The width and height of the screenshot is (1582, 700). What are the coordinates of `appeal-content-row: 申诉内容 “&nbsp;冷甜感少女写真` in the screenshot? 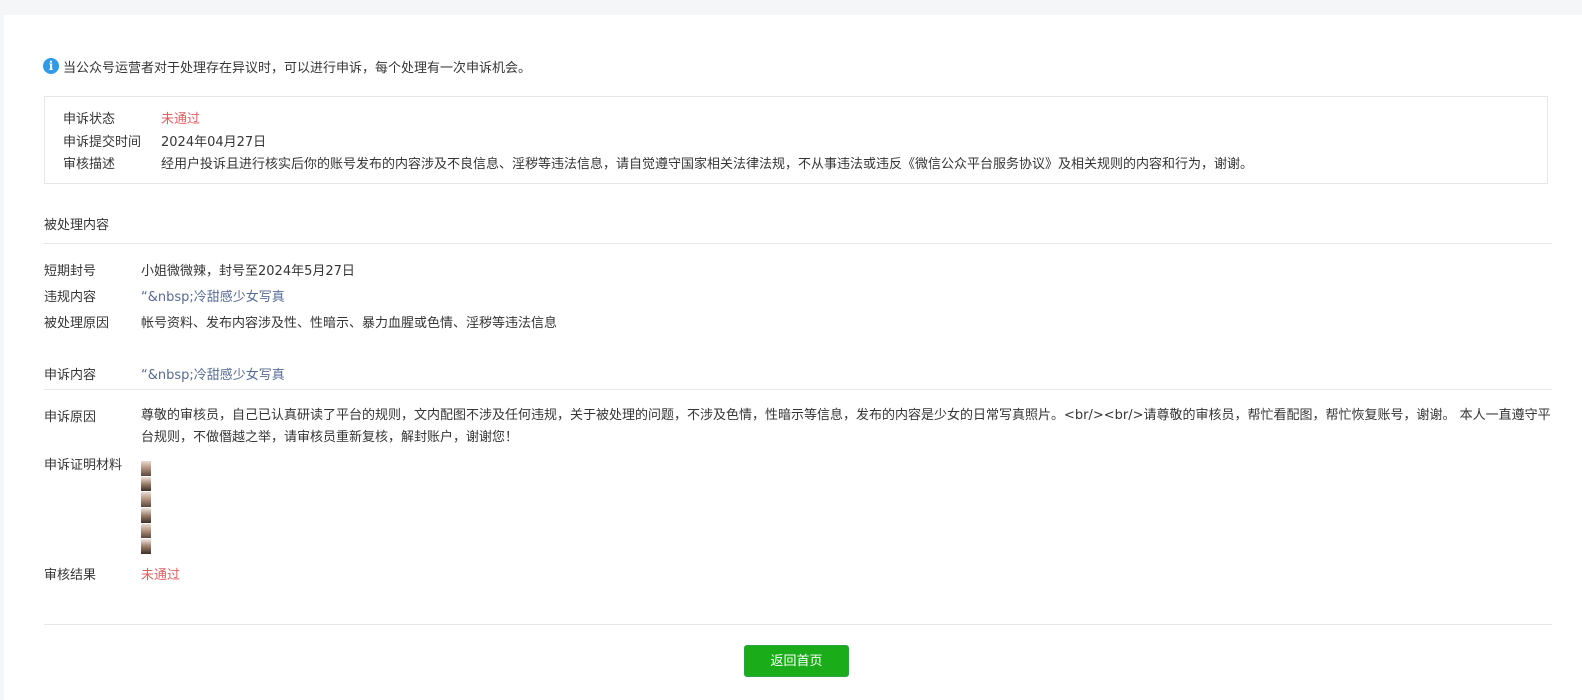 It's located at (164, 373).